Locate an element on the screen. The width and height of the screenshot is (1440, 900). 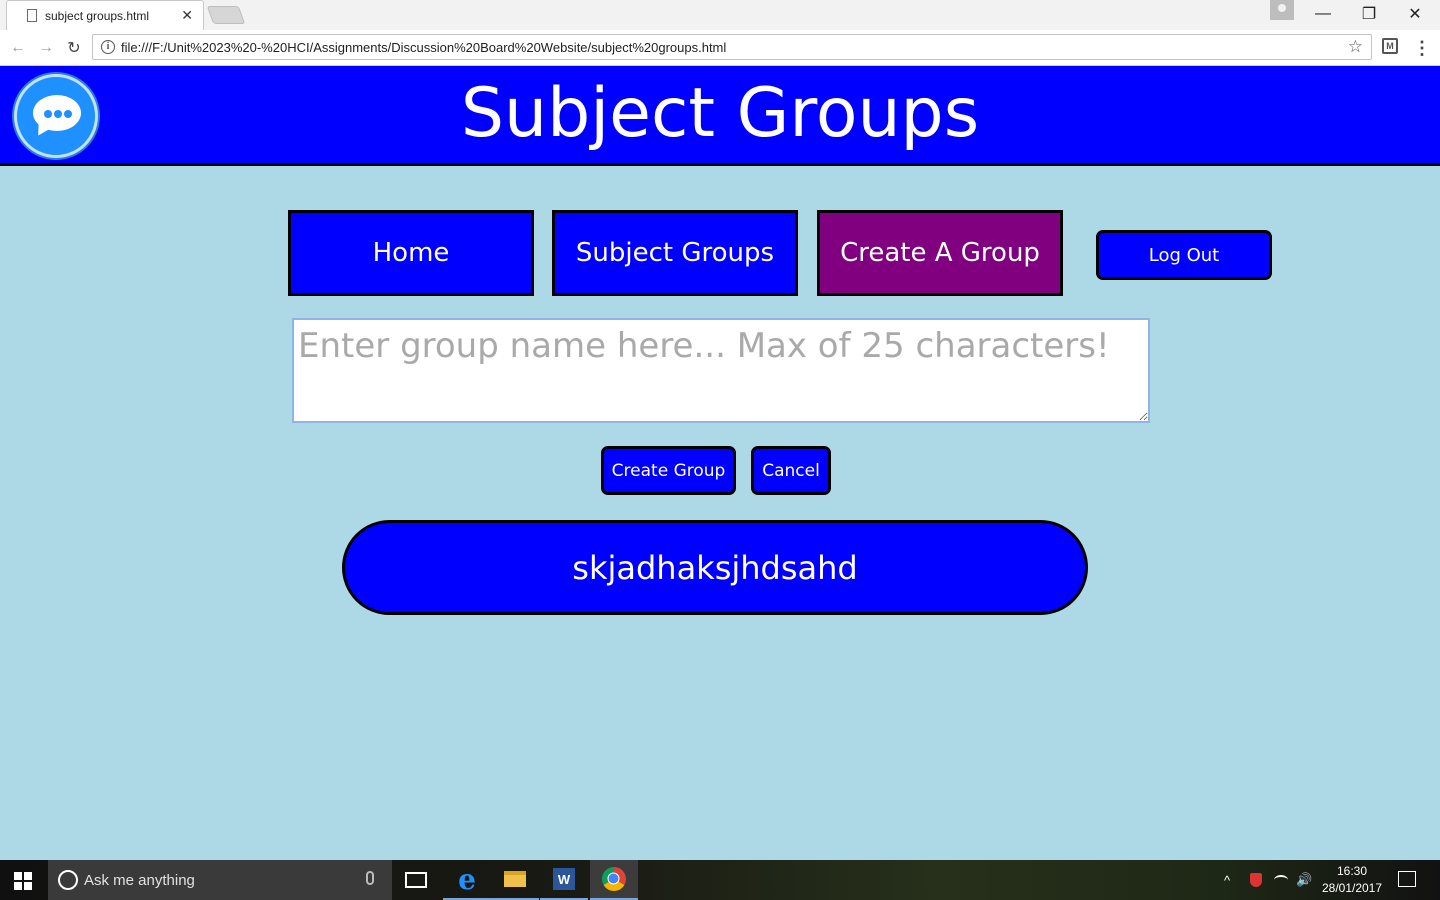
clock-time: 16:30 is located at coordinates (1352, 871).